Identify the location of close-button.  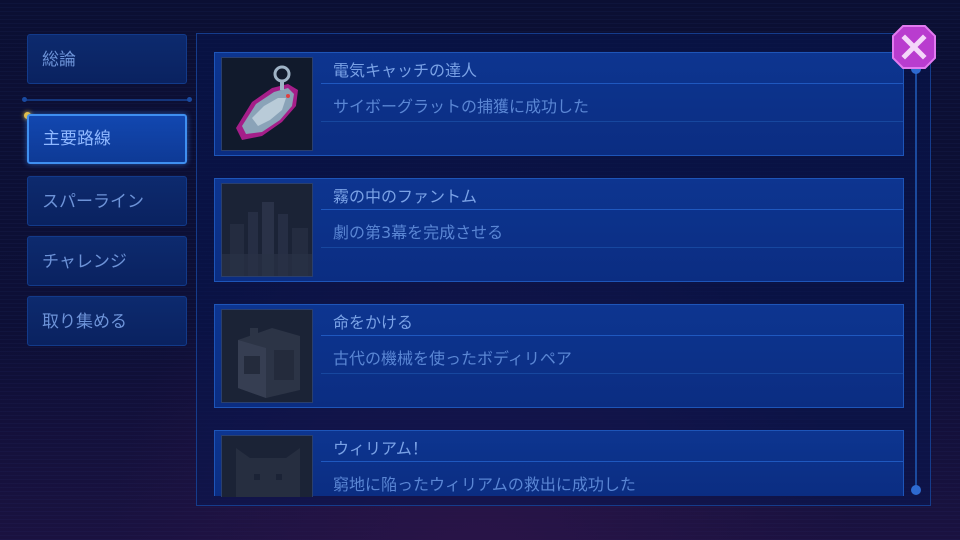
(914, 47).